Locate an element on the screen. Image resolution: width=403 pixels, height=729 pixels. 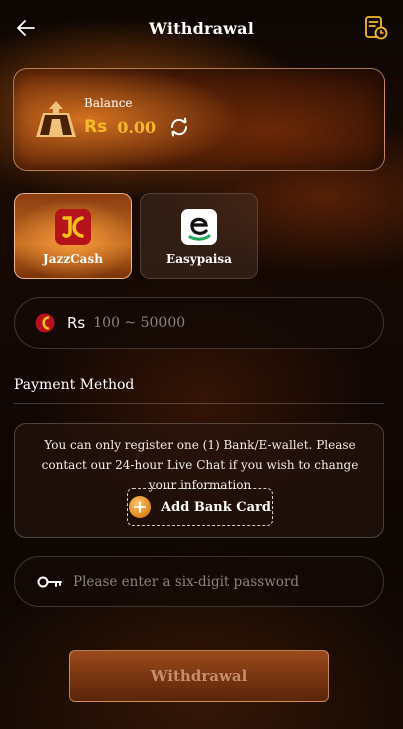
refresh-icon is located at coordinates (179, 127).